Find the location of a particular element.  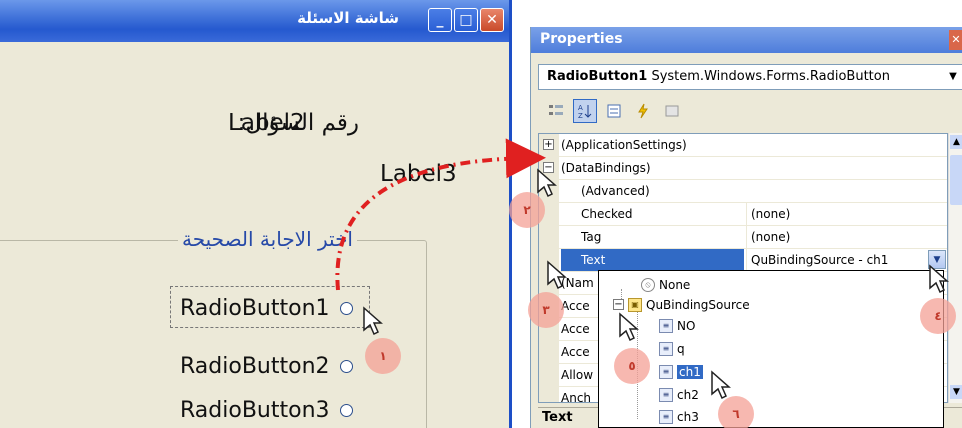

radio-button-3: RadioButton3 is located at coordinates (266, 410).